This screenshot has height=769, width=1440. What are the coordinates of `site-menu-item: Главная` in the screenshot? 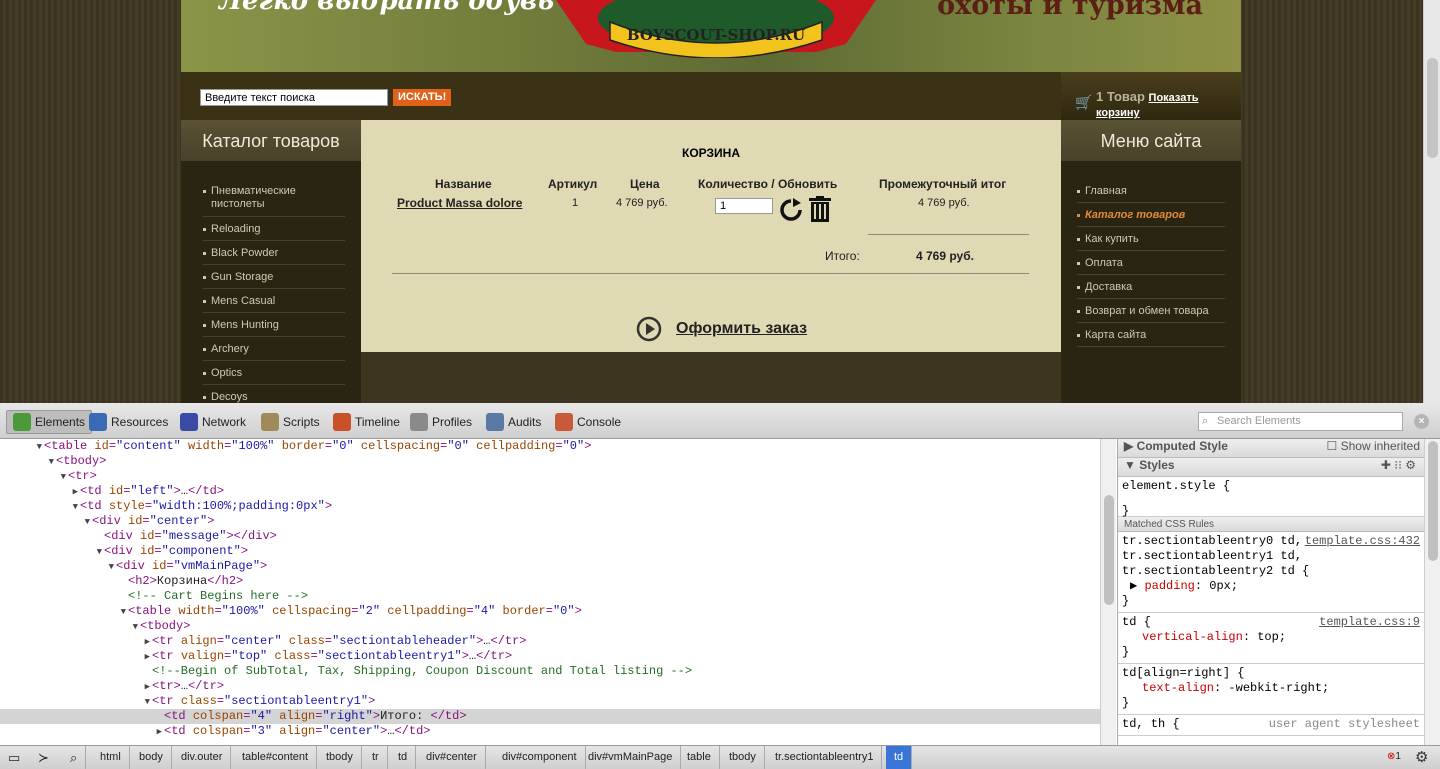 It's located at (1151, 191).